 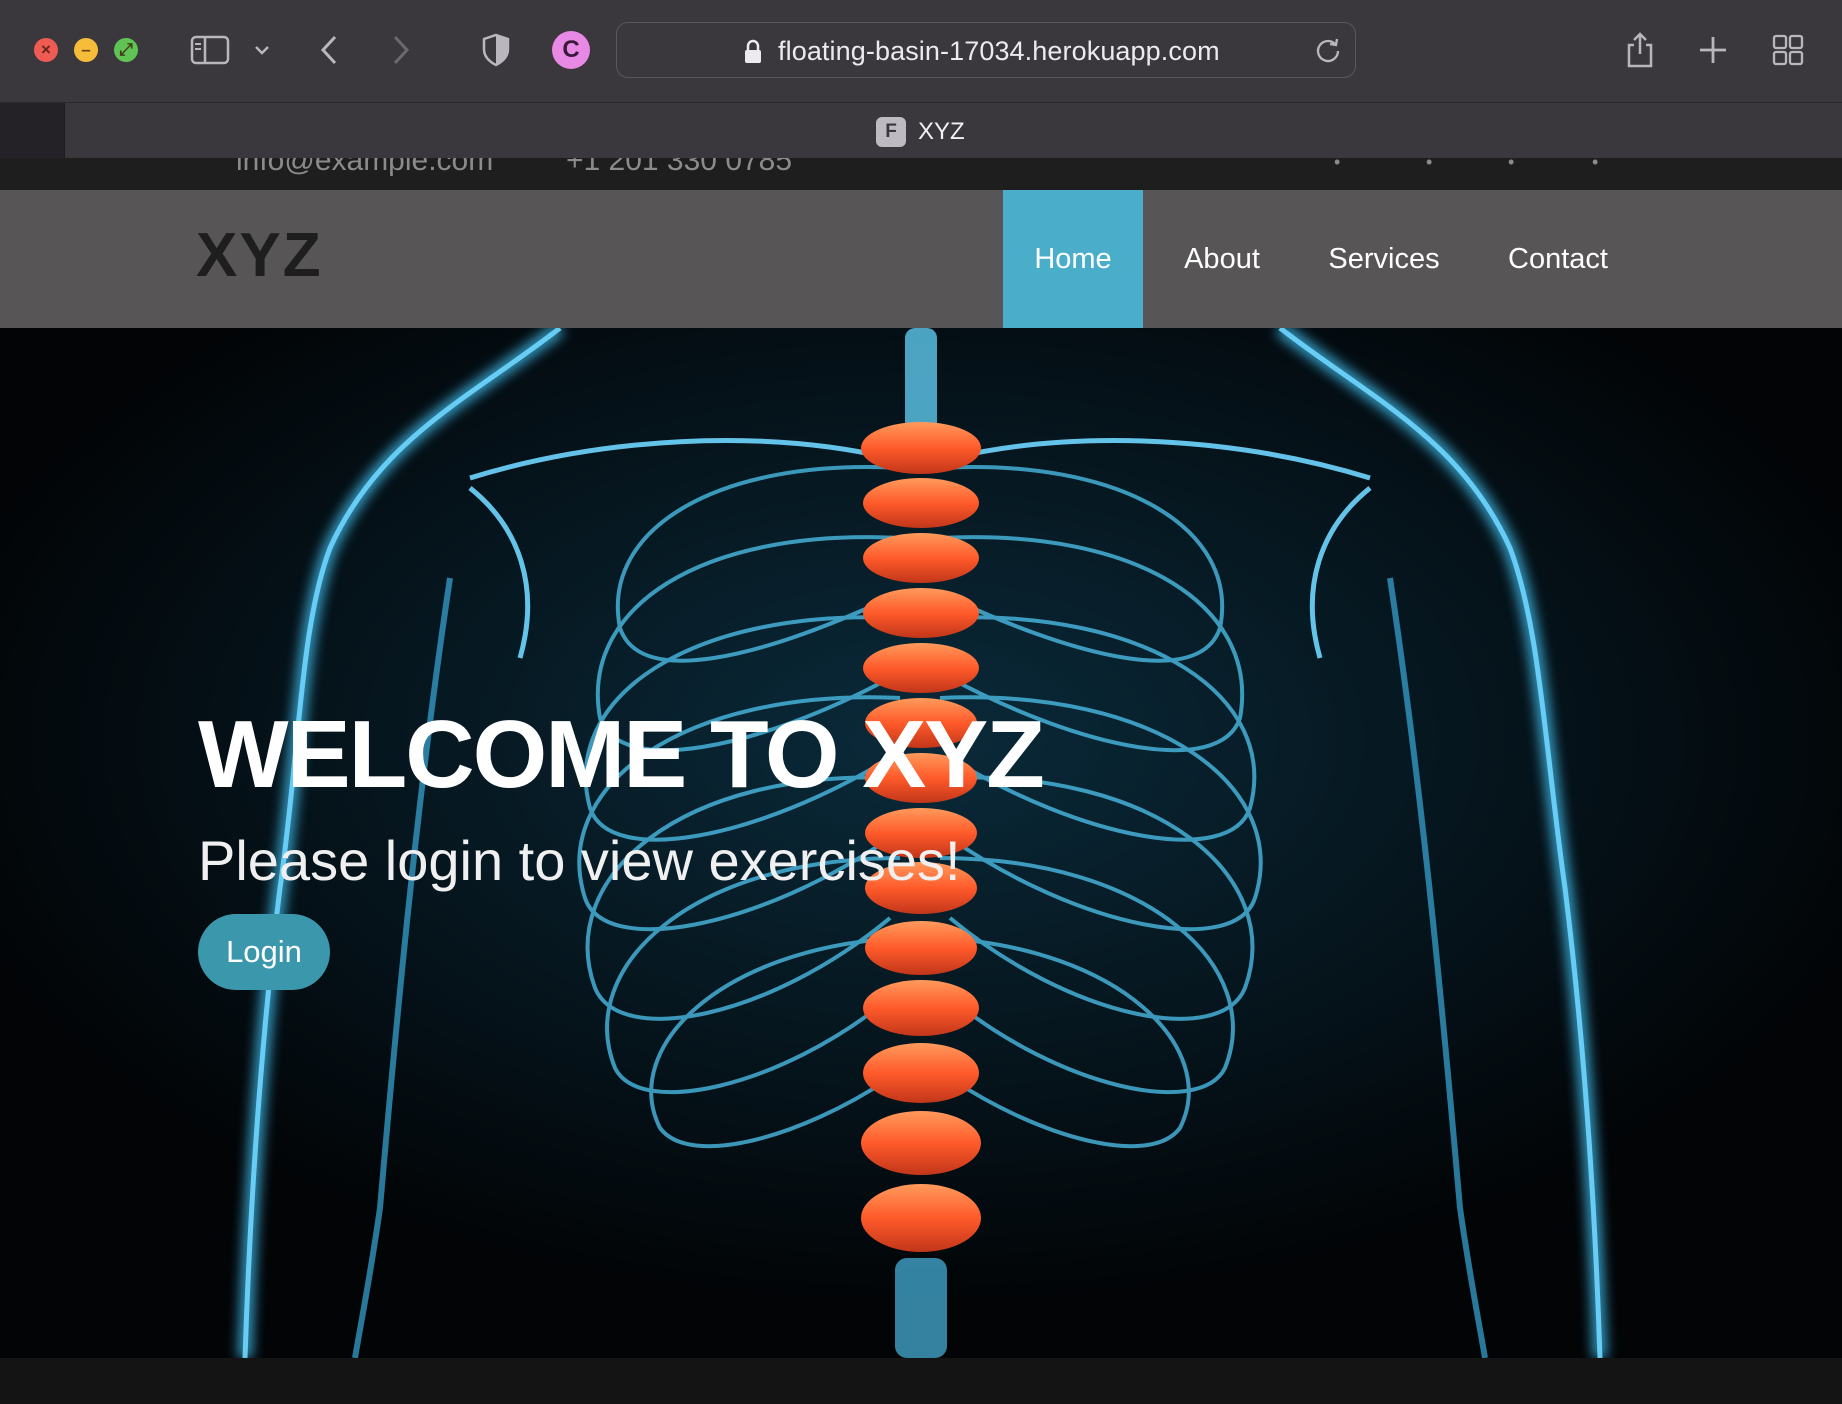 I want to click on minimize-window-button: –, so click(x=86, y=50).